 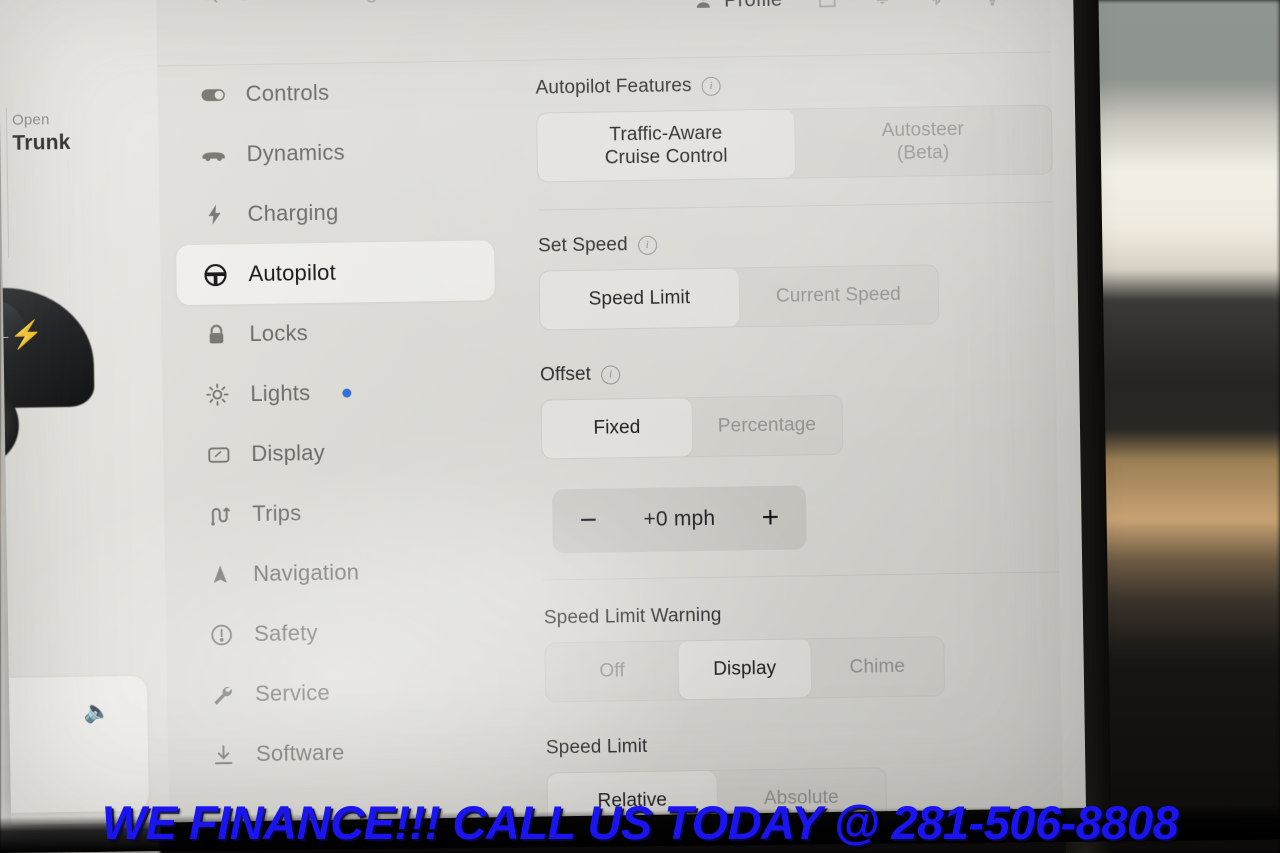 What do you see at coordinates (300, 753) in the screenshot?
I see `sidebar-item-label: Software` at bounding box center [300, 753].